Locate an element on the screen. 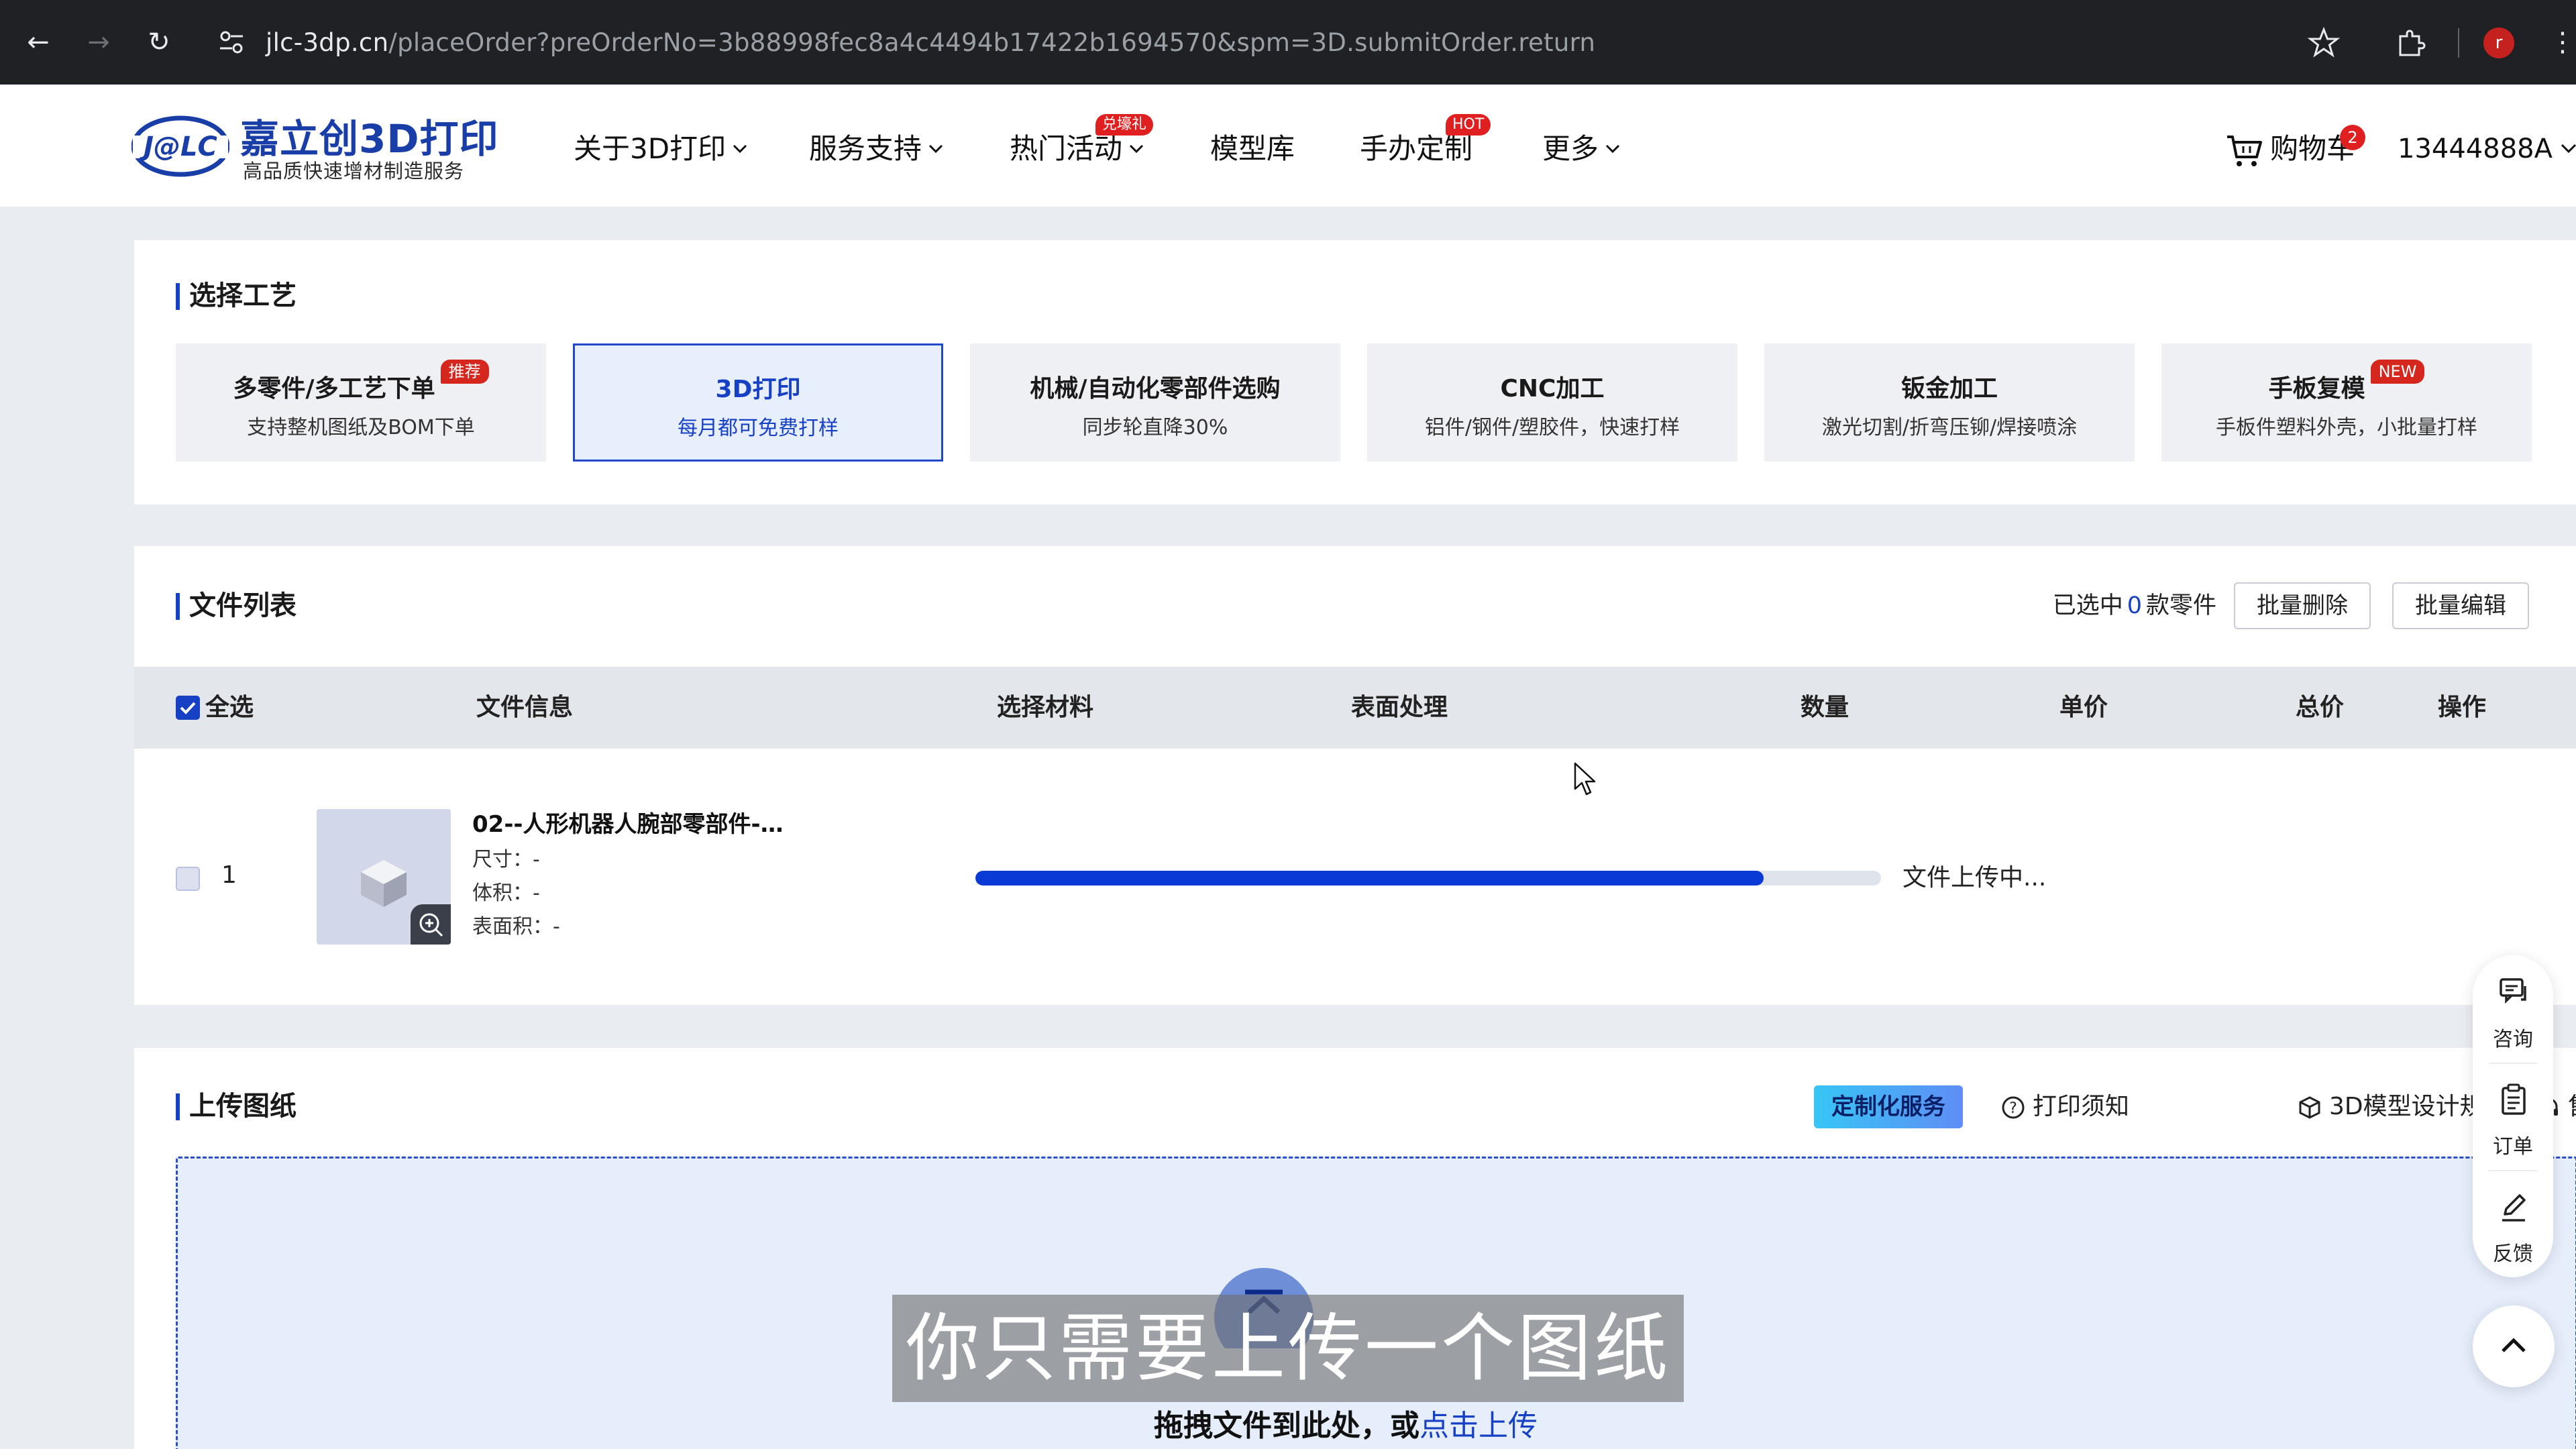 This screenshot has width=2576, height=1449. orders-button: 订单 is located at coordinates (2513, 1116).